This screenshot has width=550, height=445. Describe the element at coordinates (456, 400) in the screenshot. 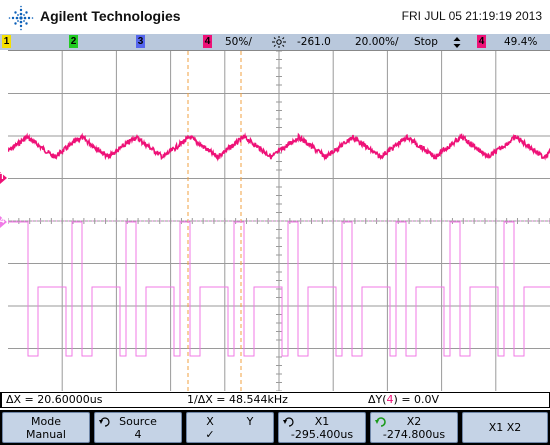

I see `delta-y-readout: ΔY(4) = 0.0V` at that location.